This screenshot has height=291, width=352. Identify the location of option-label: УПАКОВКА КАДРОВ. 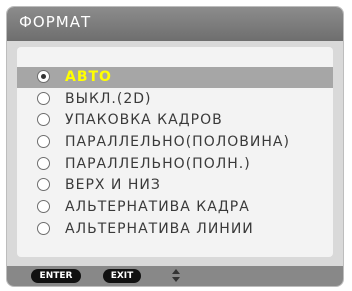
(144, 120).